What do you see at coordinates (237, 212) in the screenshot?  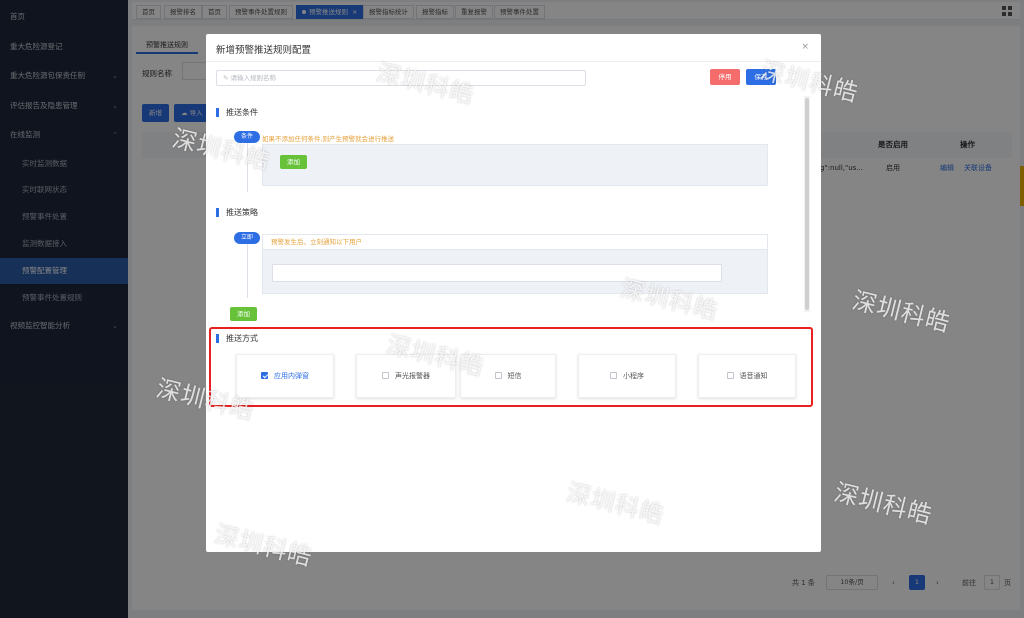 I see `section-title-strategy: 推送策略` at bounding box center [237, 212].